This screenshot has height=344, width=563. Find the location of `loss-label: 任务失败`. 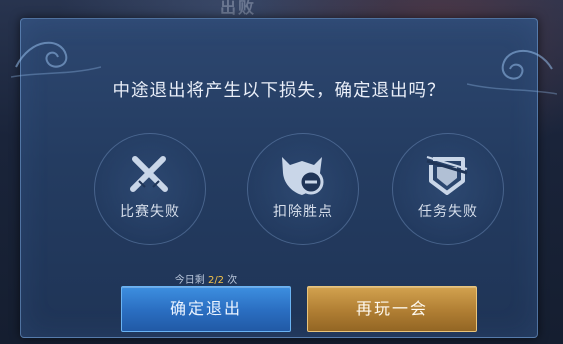

loss-label: 任务失败 is located at coordinates (448, 212).